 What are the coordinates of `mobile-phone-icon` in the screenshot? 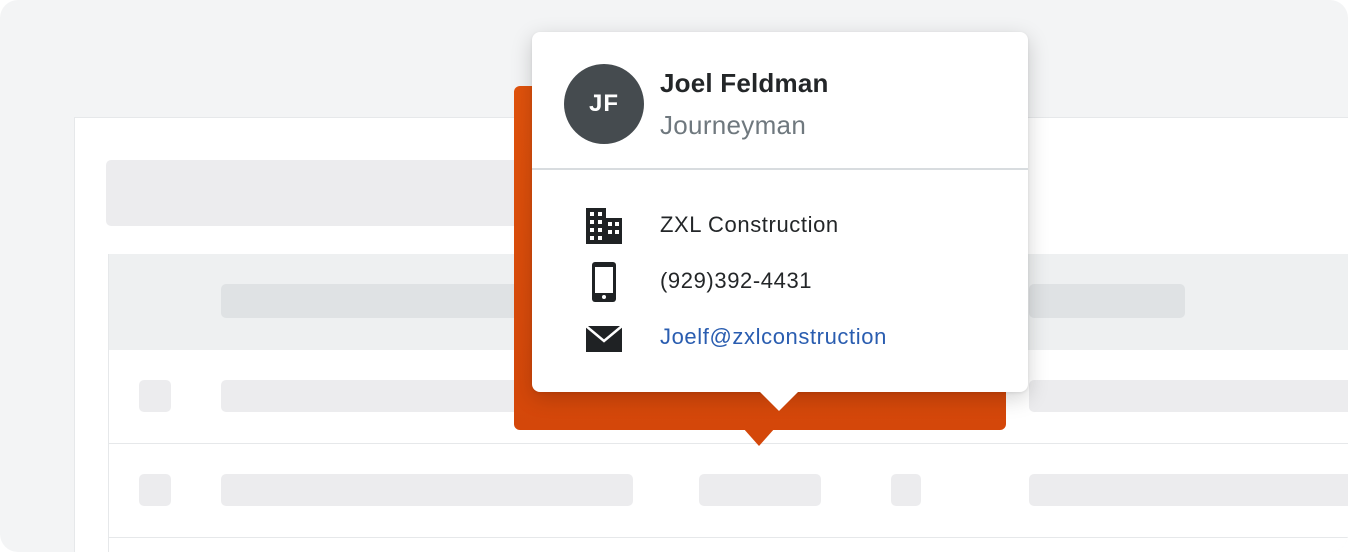 It's located at (604, 282).